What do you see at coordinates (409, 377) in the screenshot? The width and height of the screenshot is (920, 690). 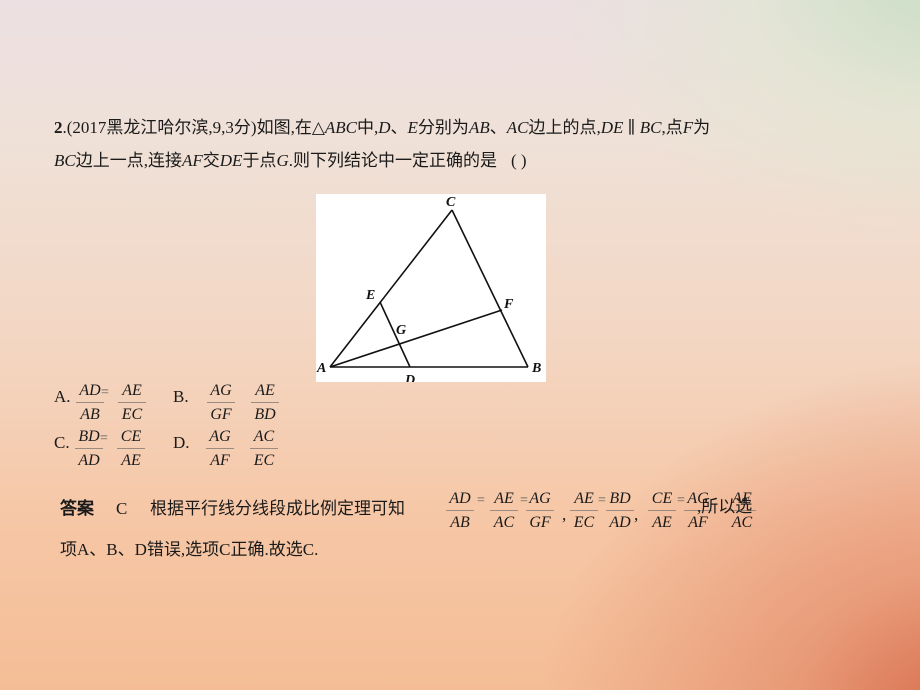 I see `point-label-d: D` at bounding box center [409, 377].